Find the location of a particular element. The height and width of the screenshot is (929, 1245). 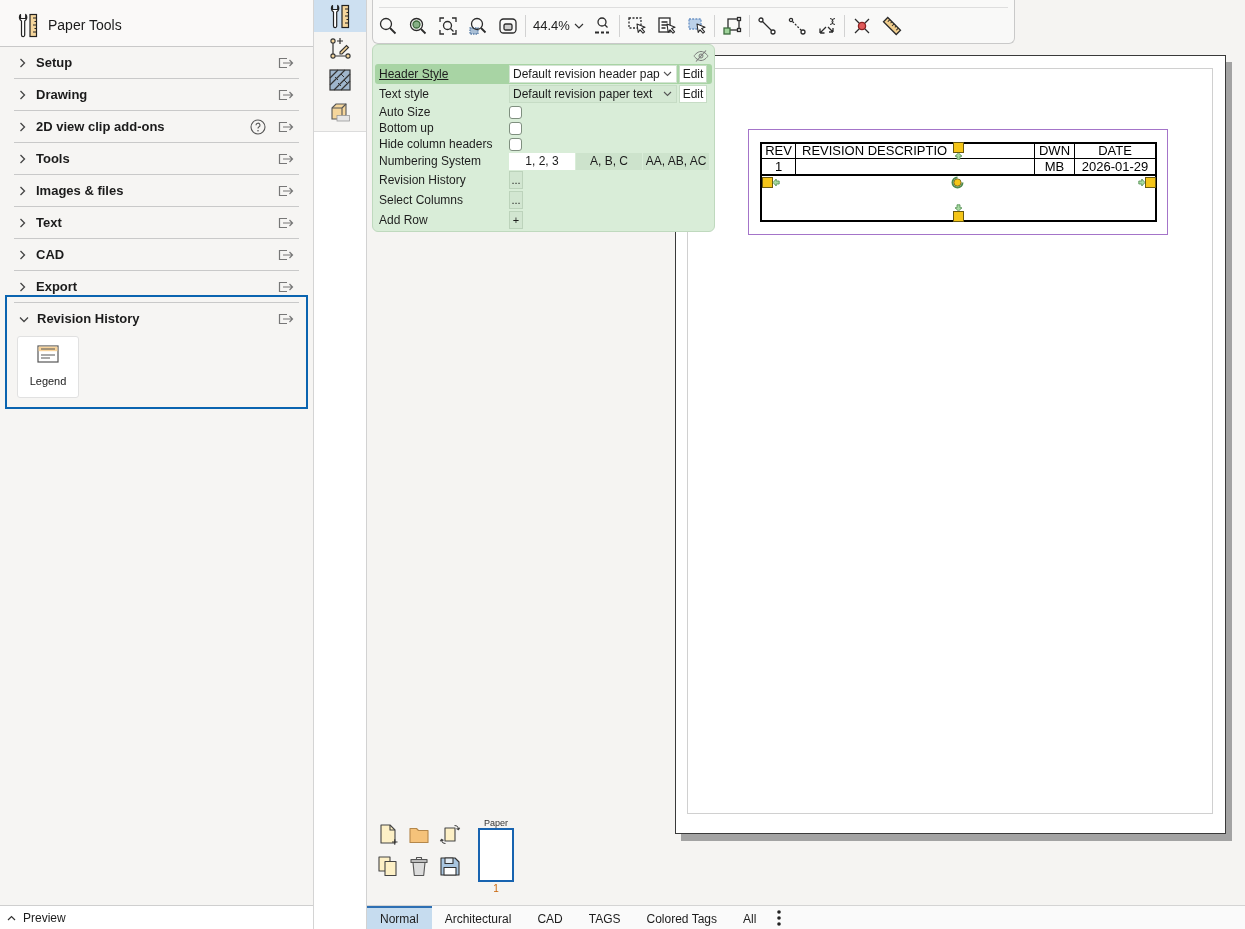

page-name: Paper is located at coordinates (496, 823).